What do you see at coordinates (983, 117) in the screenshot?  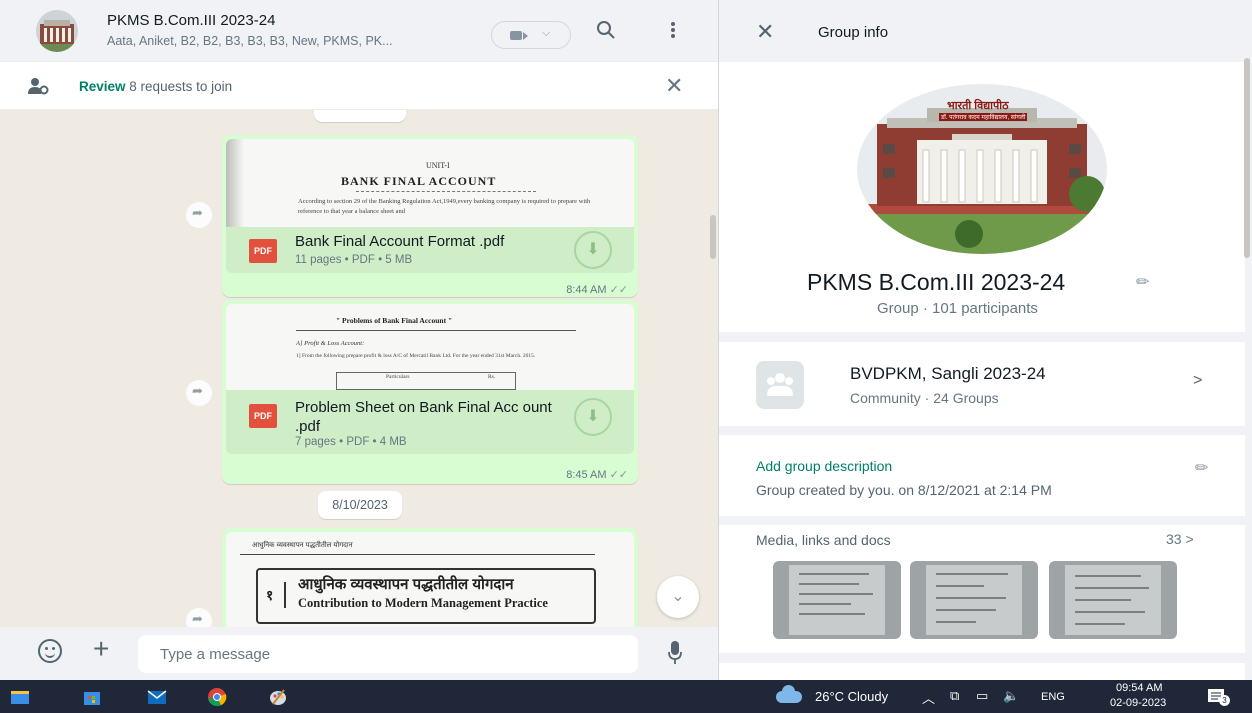 I see `seal-subtext: डॉ. पतंगराव कदम महाविद्यालय, सांगली` at bounding box center [983, 117].